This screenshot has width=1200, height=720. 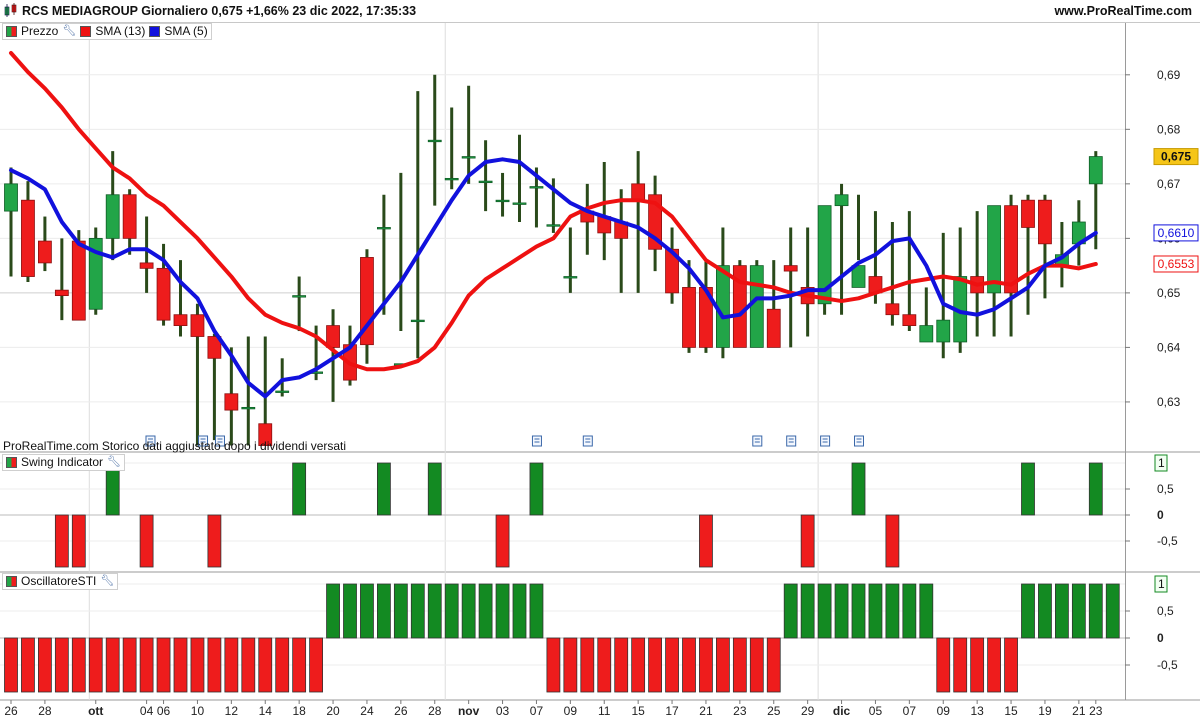 I want to click on last-price-label: 0,675, so click(x=1176, y=157).